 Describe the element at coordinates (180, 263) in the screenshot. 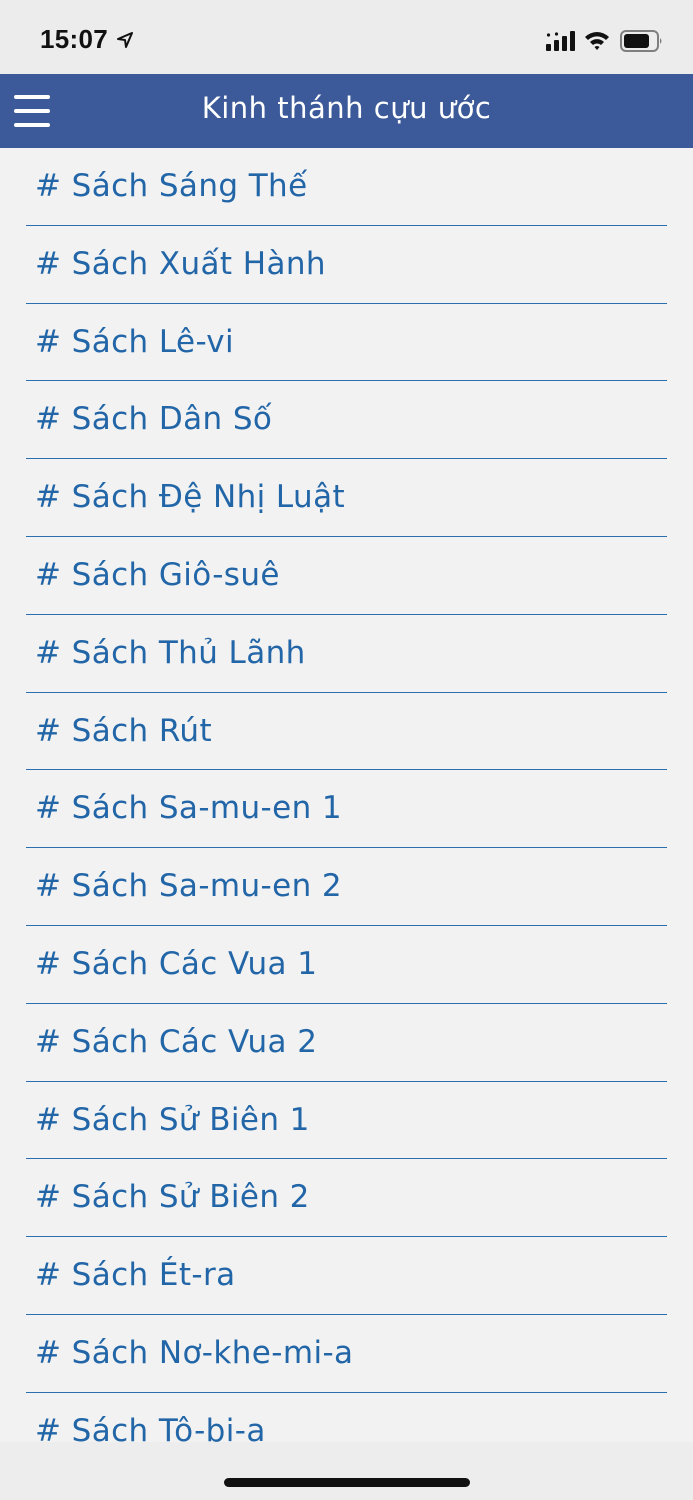

I see `book-title: # Sách Xuất Hành` at that location.